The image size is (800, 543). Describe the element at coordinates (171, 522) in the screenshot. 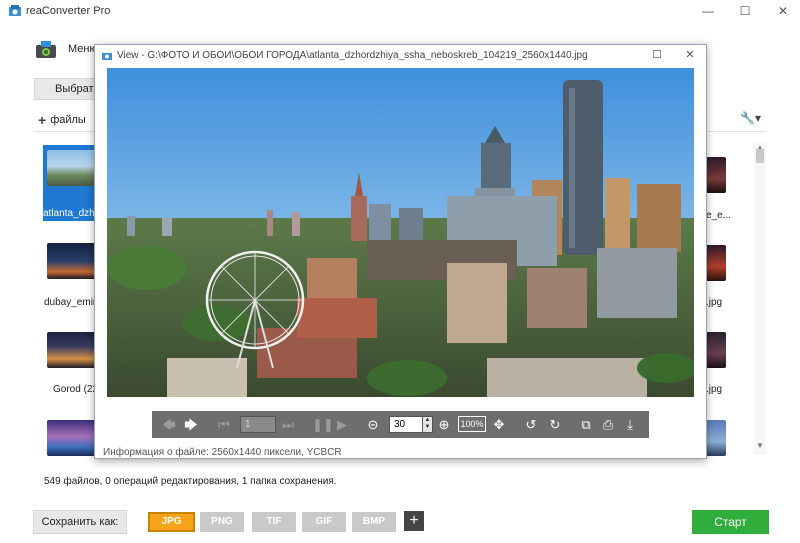

I see `format-jpg-button: JPG` at that location.